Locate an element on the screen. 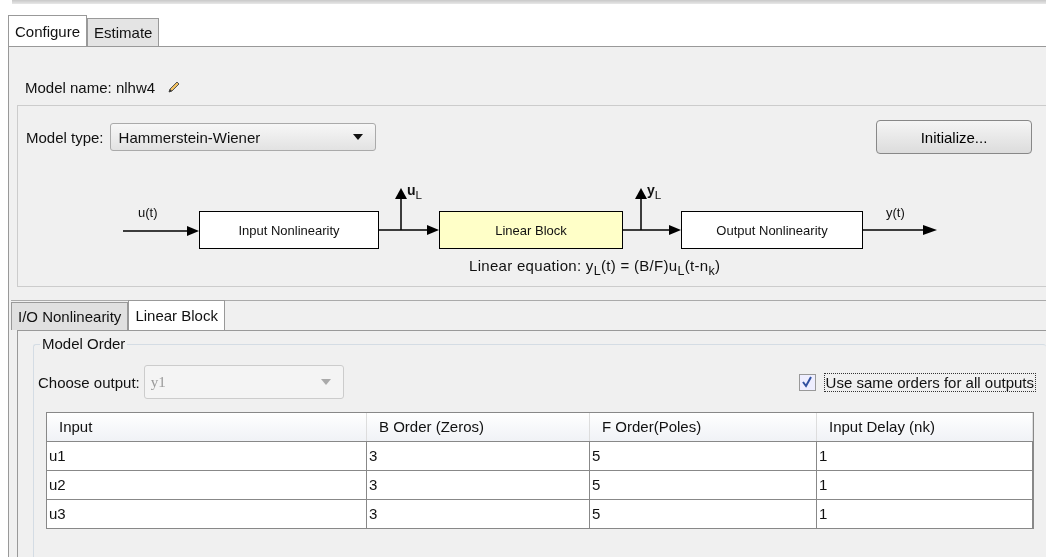 Image resolution: width=1046 pixels, height=557 pixels. table-cell: u2 is located at coordinates (207, 484).